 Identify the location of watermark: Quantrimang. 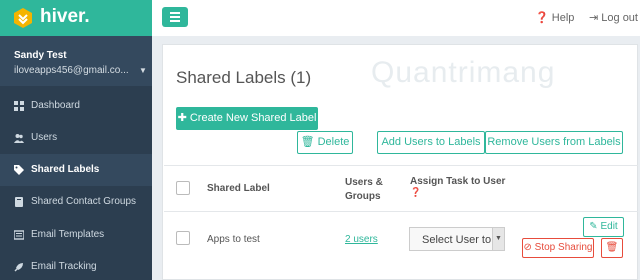
(463, 72).